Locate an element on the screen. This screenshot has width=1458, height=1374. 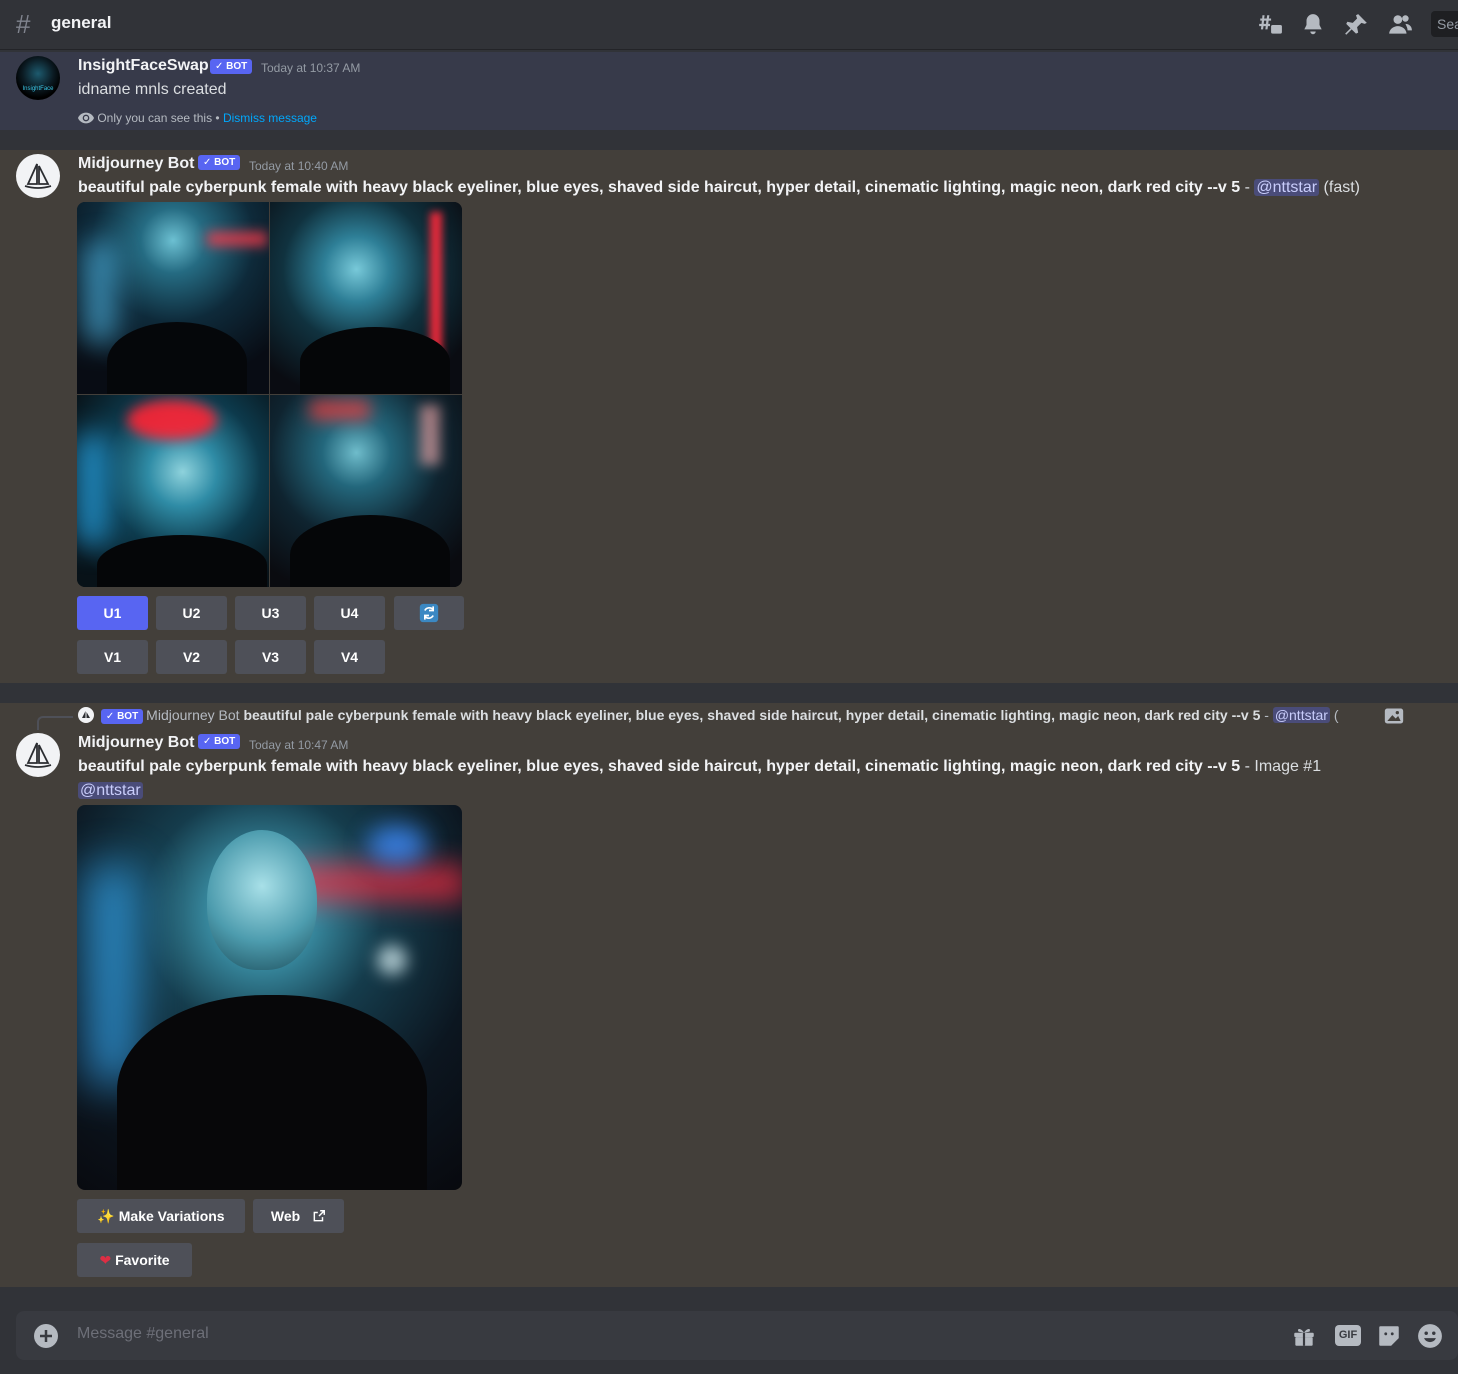
bell-icon is located at coordinates (1313, 25).